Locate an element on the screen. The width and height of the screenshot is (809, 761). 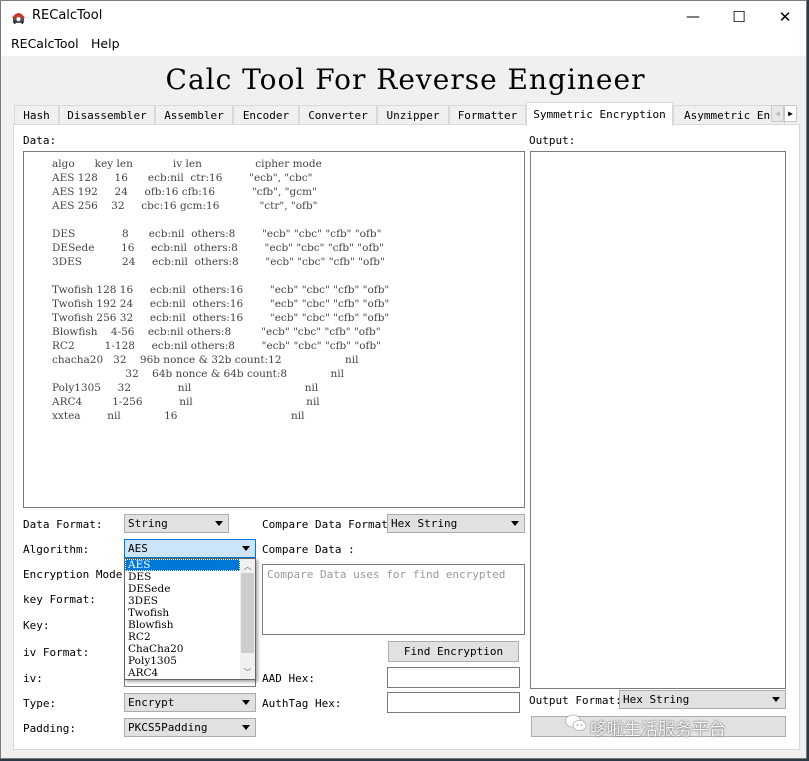
output-label: Output: is located at coordinates (552, 140).